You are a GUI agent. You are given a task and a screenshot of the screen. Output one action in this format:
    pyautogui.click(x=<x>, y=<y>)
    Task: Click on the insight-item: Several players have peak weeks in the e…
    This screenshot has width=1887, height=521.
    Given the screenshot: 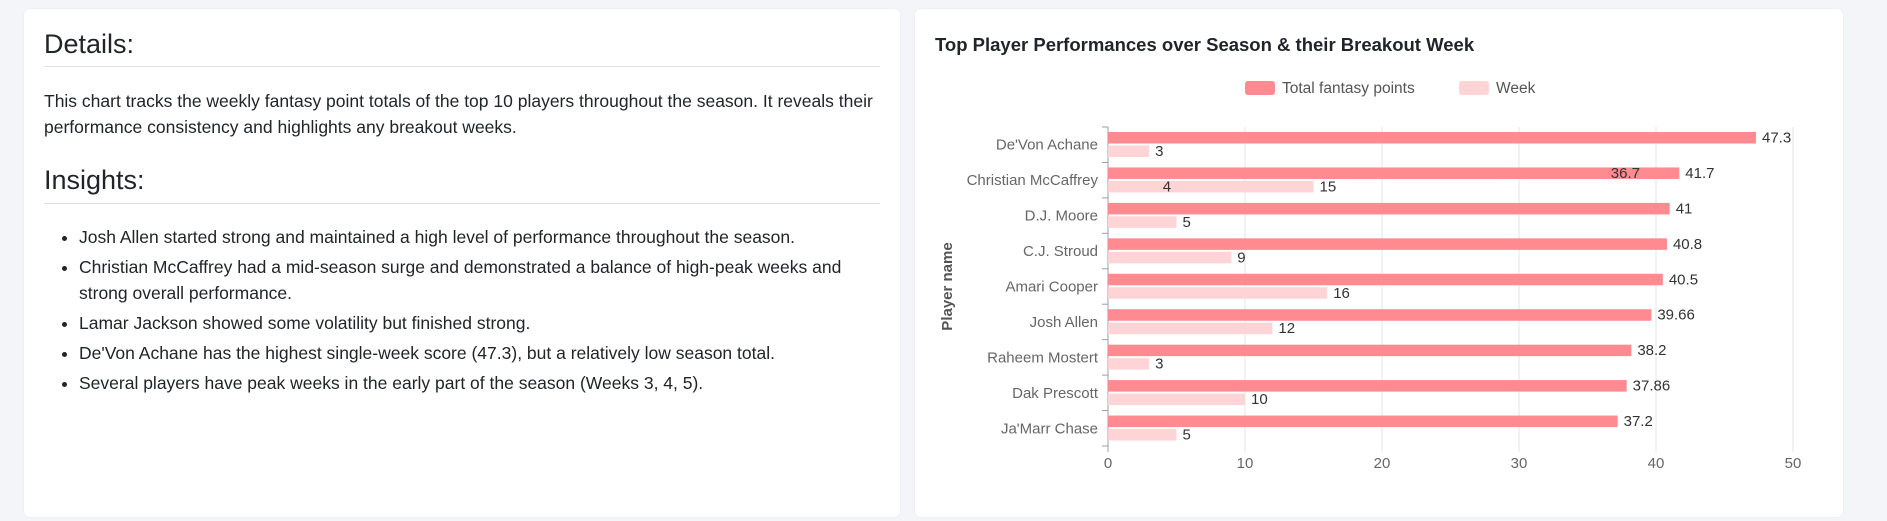 What is the action you would take?
    pyautogui.click(x=479, y=383)
    